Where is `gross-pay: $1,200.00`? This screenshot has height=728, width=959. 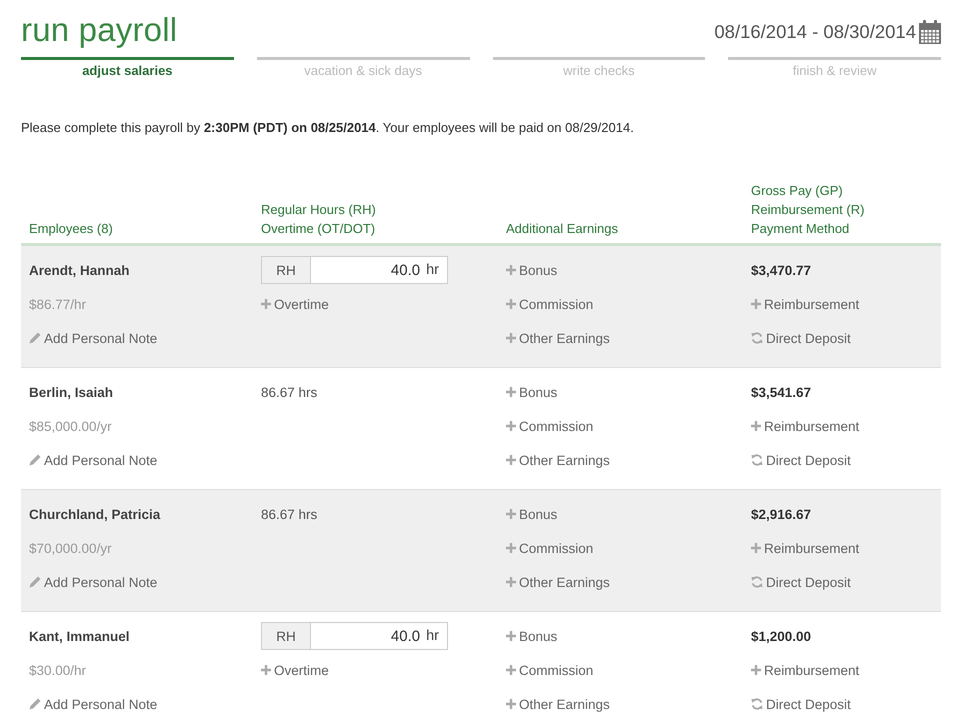 gross-pay: $1,200.00 is located at coordinates (781, 636).